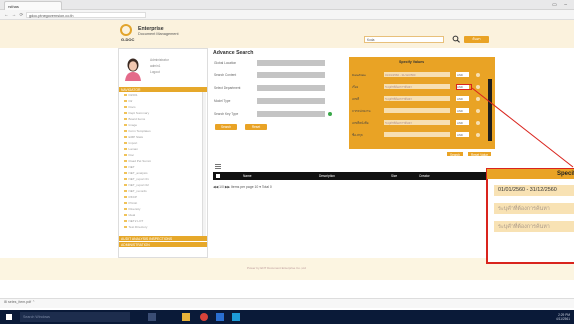  I want to click on tree-item-label: Board Items, so click(137, 119).